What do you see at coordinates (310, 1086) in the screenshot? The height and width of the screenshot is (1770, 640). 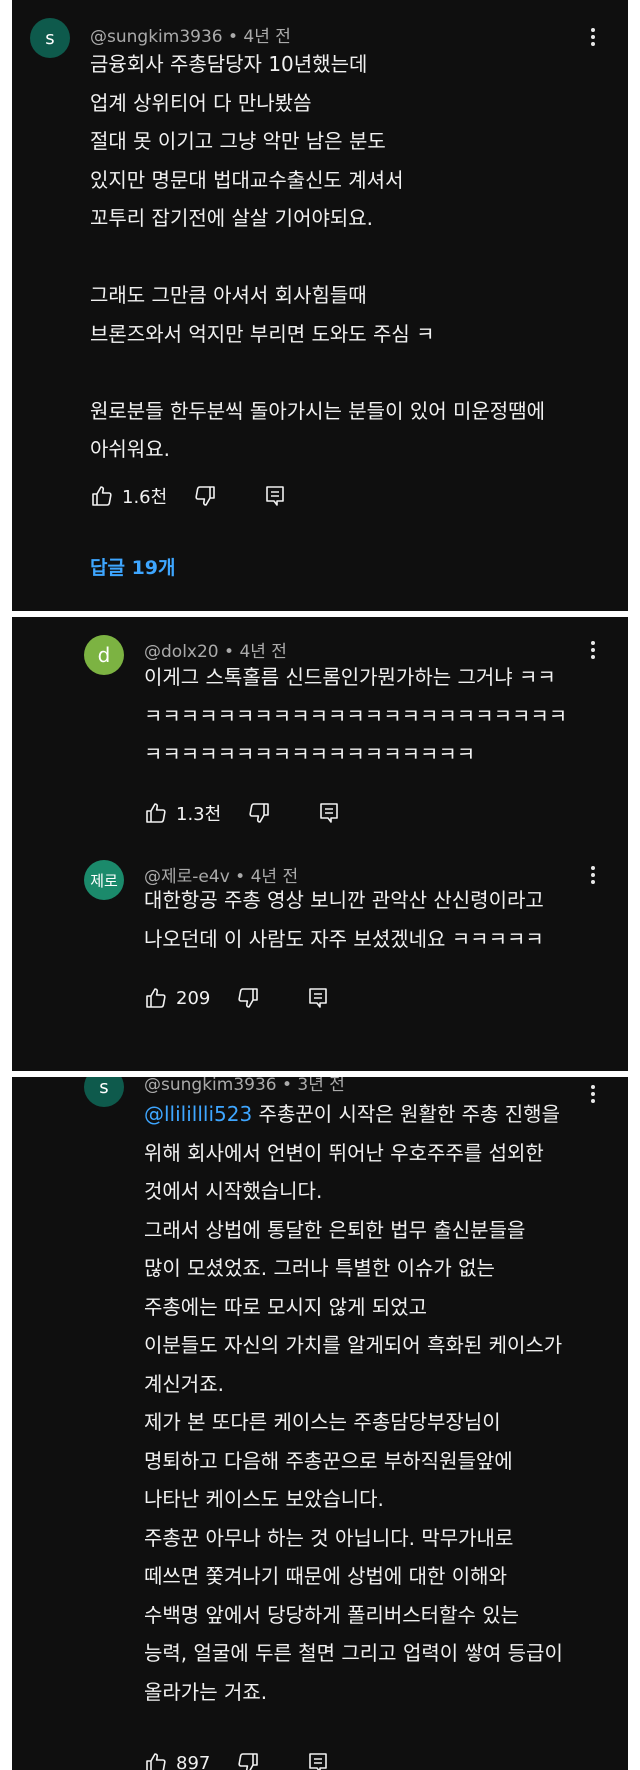 I see `comment-time: • 3년 전` at bounding box center [310, 1086].